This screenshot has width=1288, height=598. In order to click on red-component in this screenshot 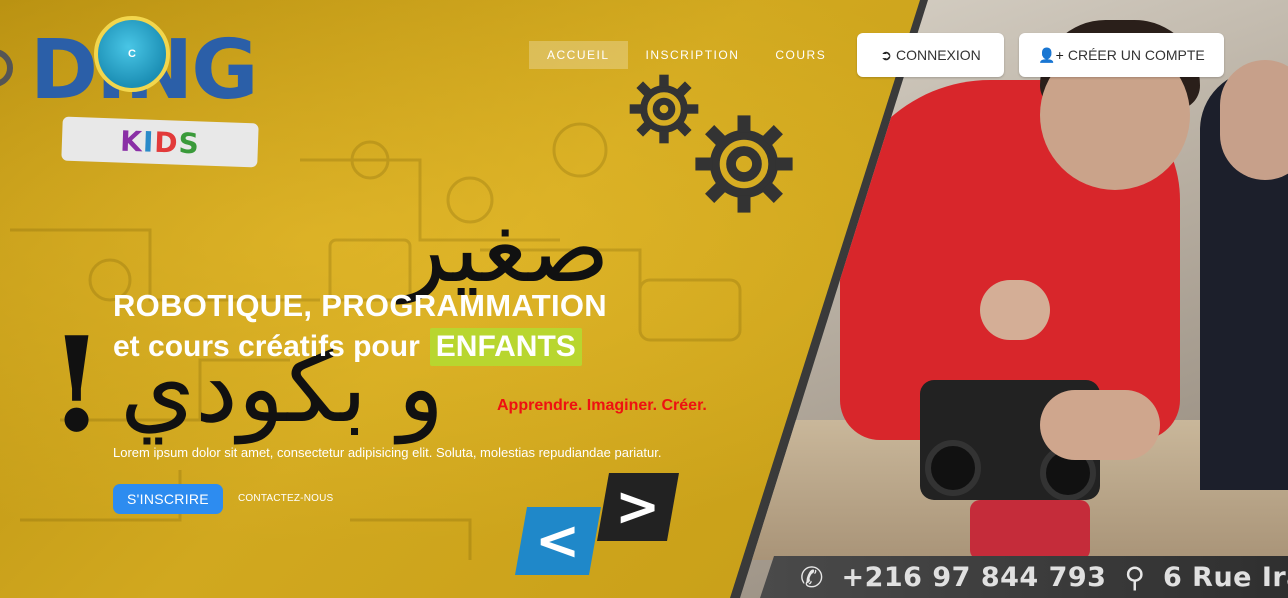, I will do `click(1030, 530)`.